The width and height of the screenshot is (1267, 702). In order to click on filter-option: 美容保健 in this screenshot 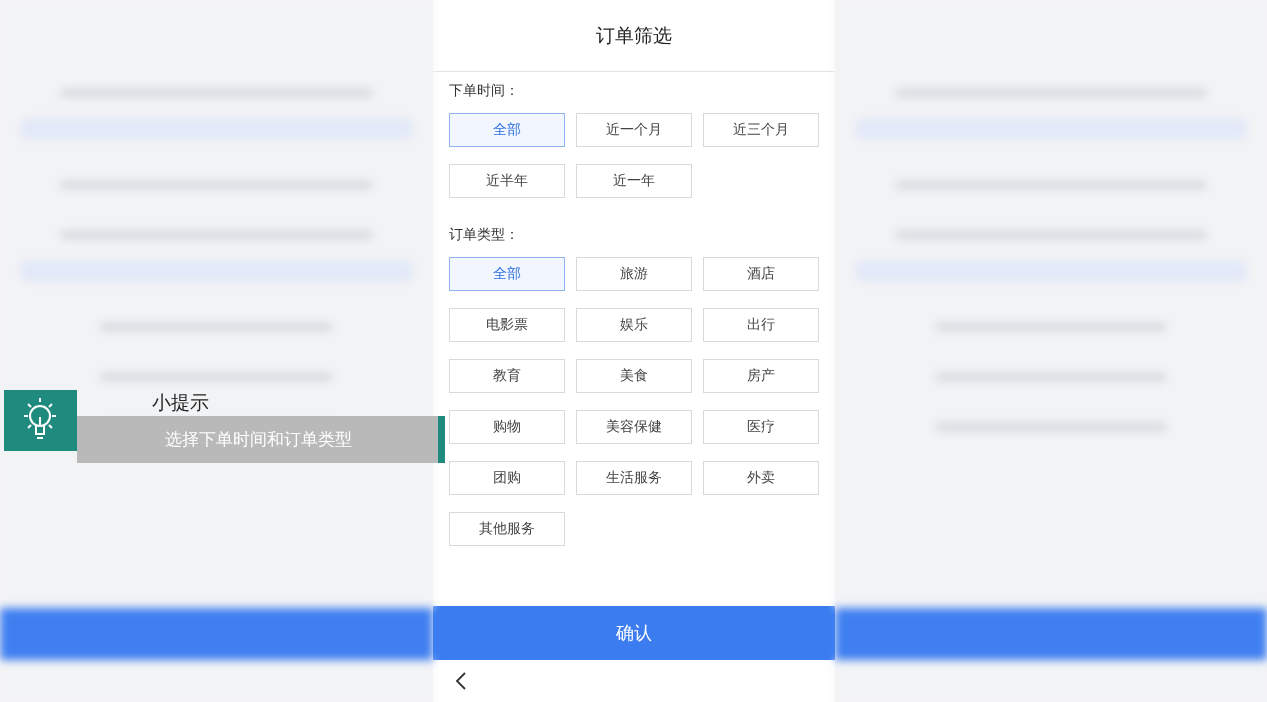, I will do `click(633, 427)`.